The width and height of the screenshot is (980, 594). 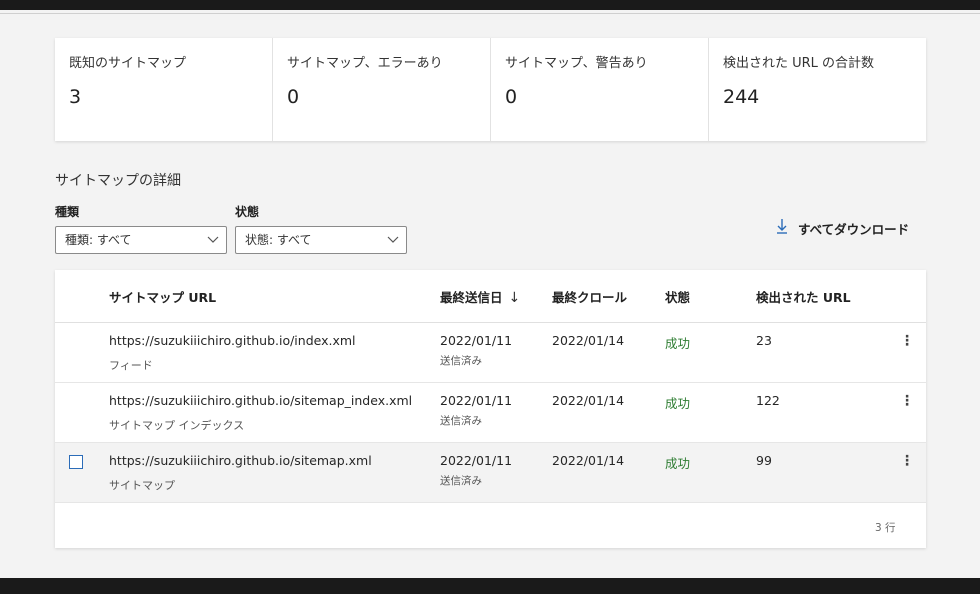 I want to click on summary-sitemaps-with-warnings: サイトマップ、警告あり 0, so click(x=600, y=89).